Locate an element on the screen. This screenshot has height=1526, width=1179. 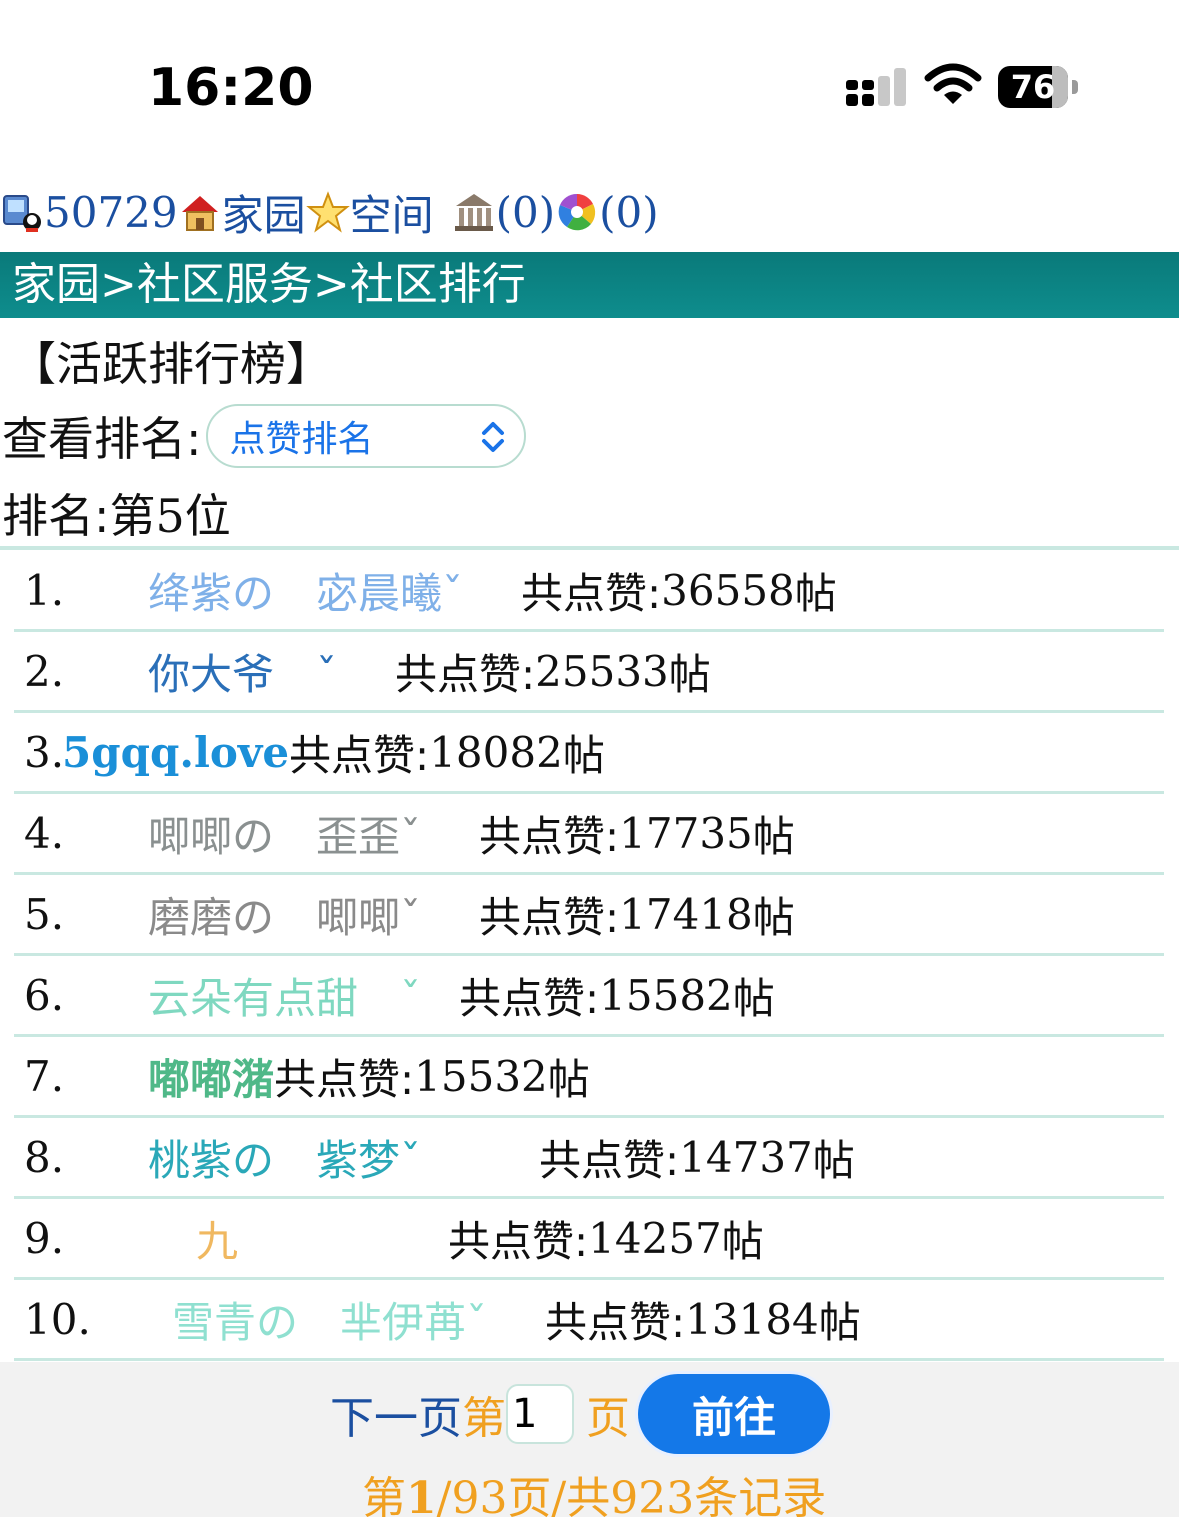
like-count: 14257 is located at coordinates (655, 1238).